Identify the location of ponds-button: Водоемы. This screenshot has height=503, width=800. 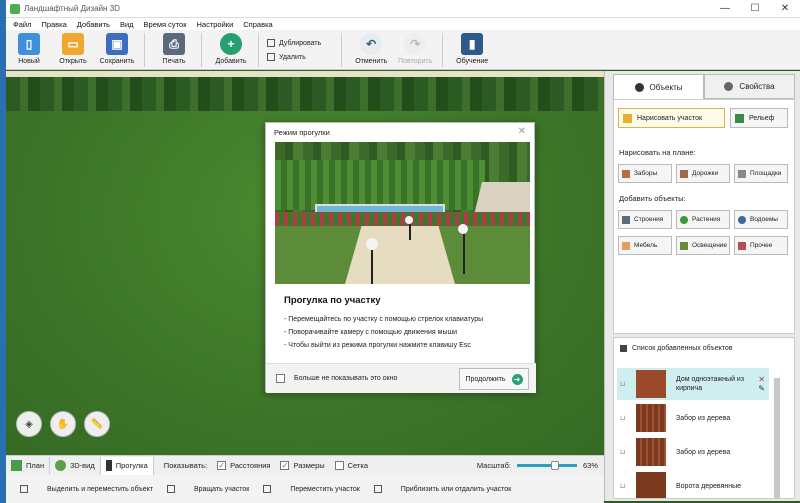
(761, 219).